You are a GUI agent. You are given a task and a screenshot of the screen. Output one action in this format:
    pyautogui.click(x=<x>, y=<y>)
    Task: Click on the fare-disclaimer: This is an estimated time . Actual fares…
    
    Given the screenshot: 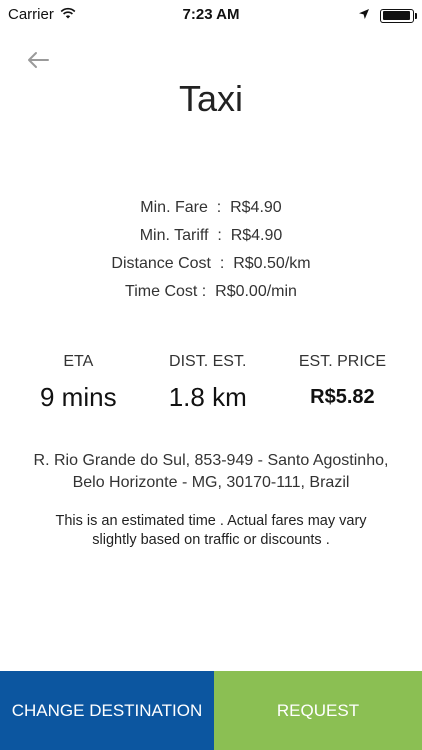 What is the action you would take?
    pyautogui.click(x=211, y=530)
    